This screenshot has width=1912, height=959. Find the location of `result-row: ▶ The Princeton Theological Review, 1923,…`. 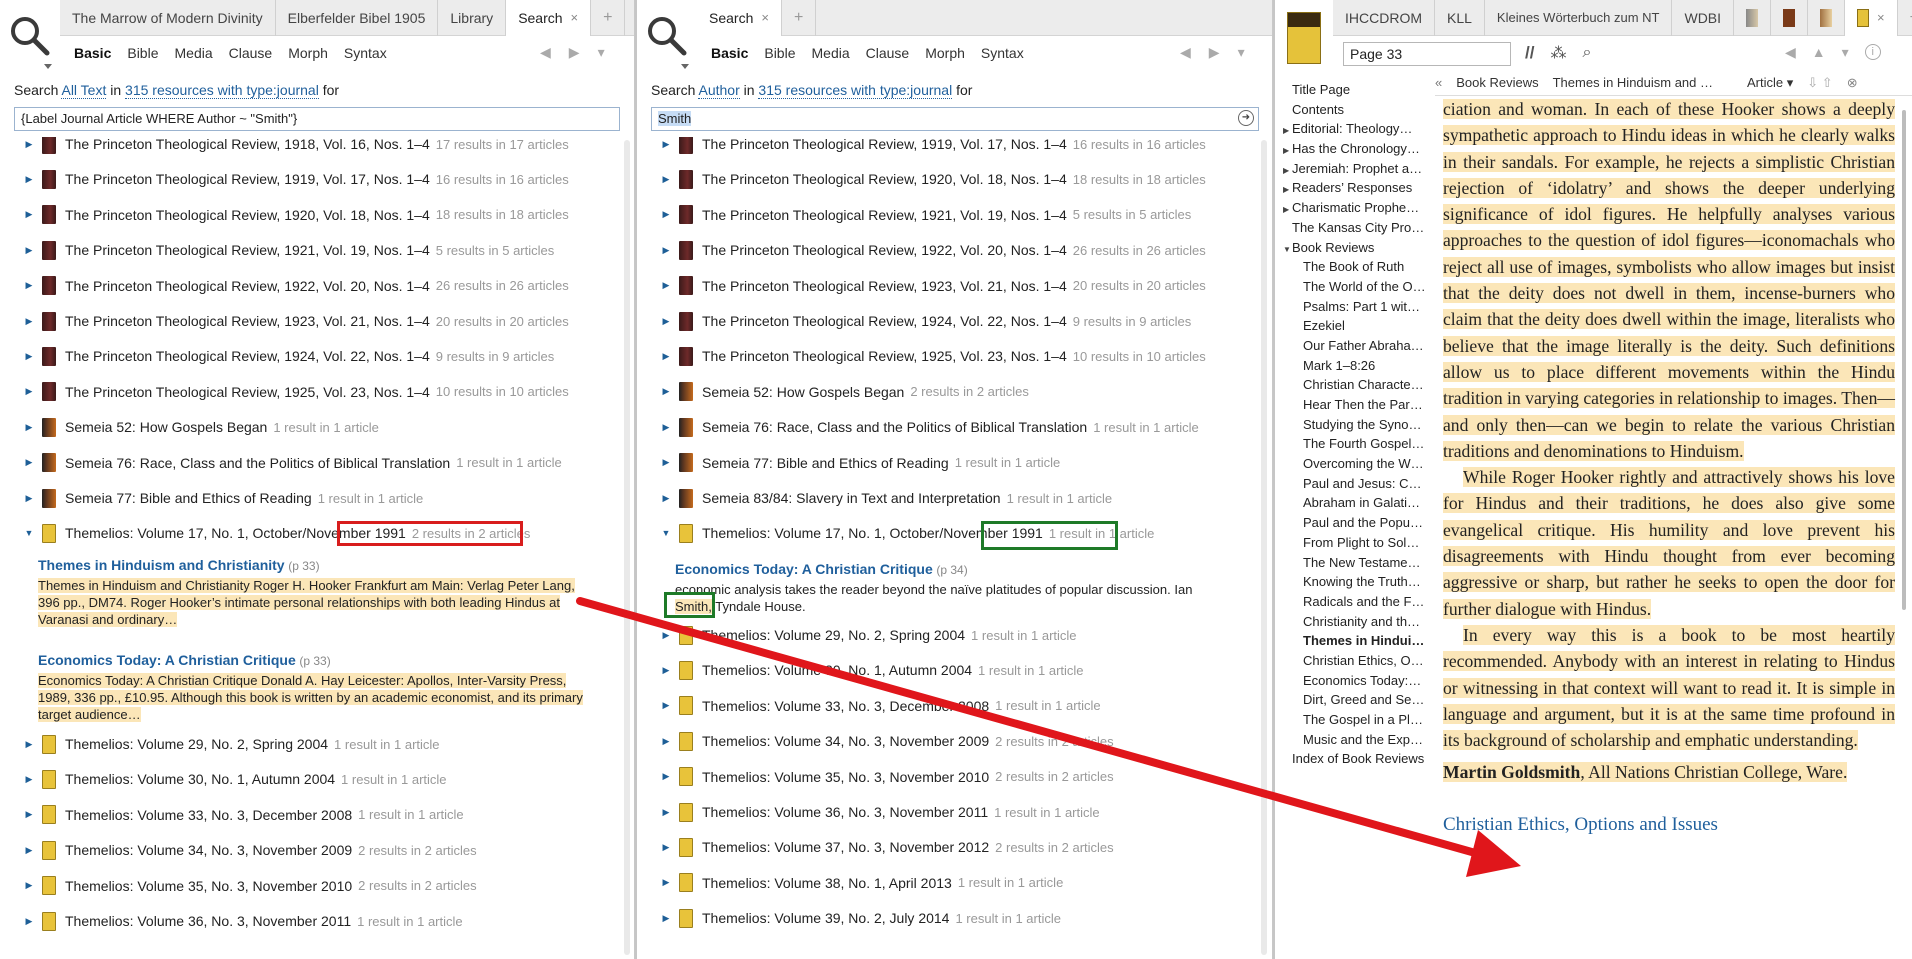

result-row: ▶ The Princeton Theological Review, 1923,… is located at coordinates (932, 286).